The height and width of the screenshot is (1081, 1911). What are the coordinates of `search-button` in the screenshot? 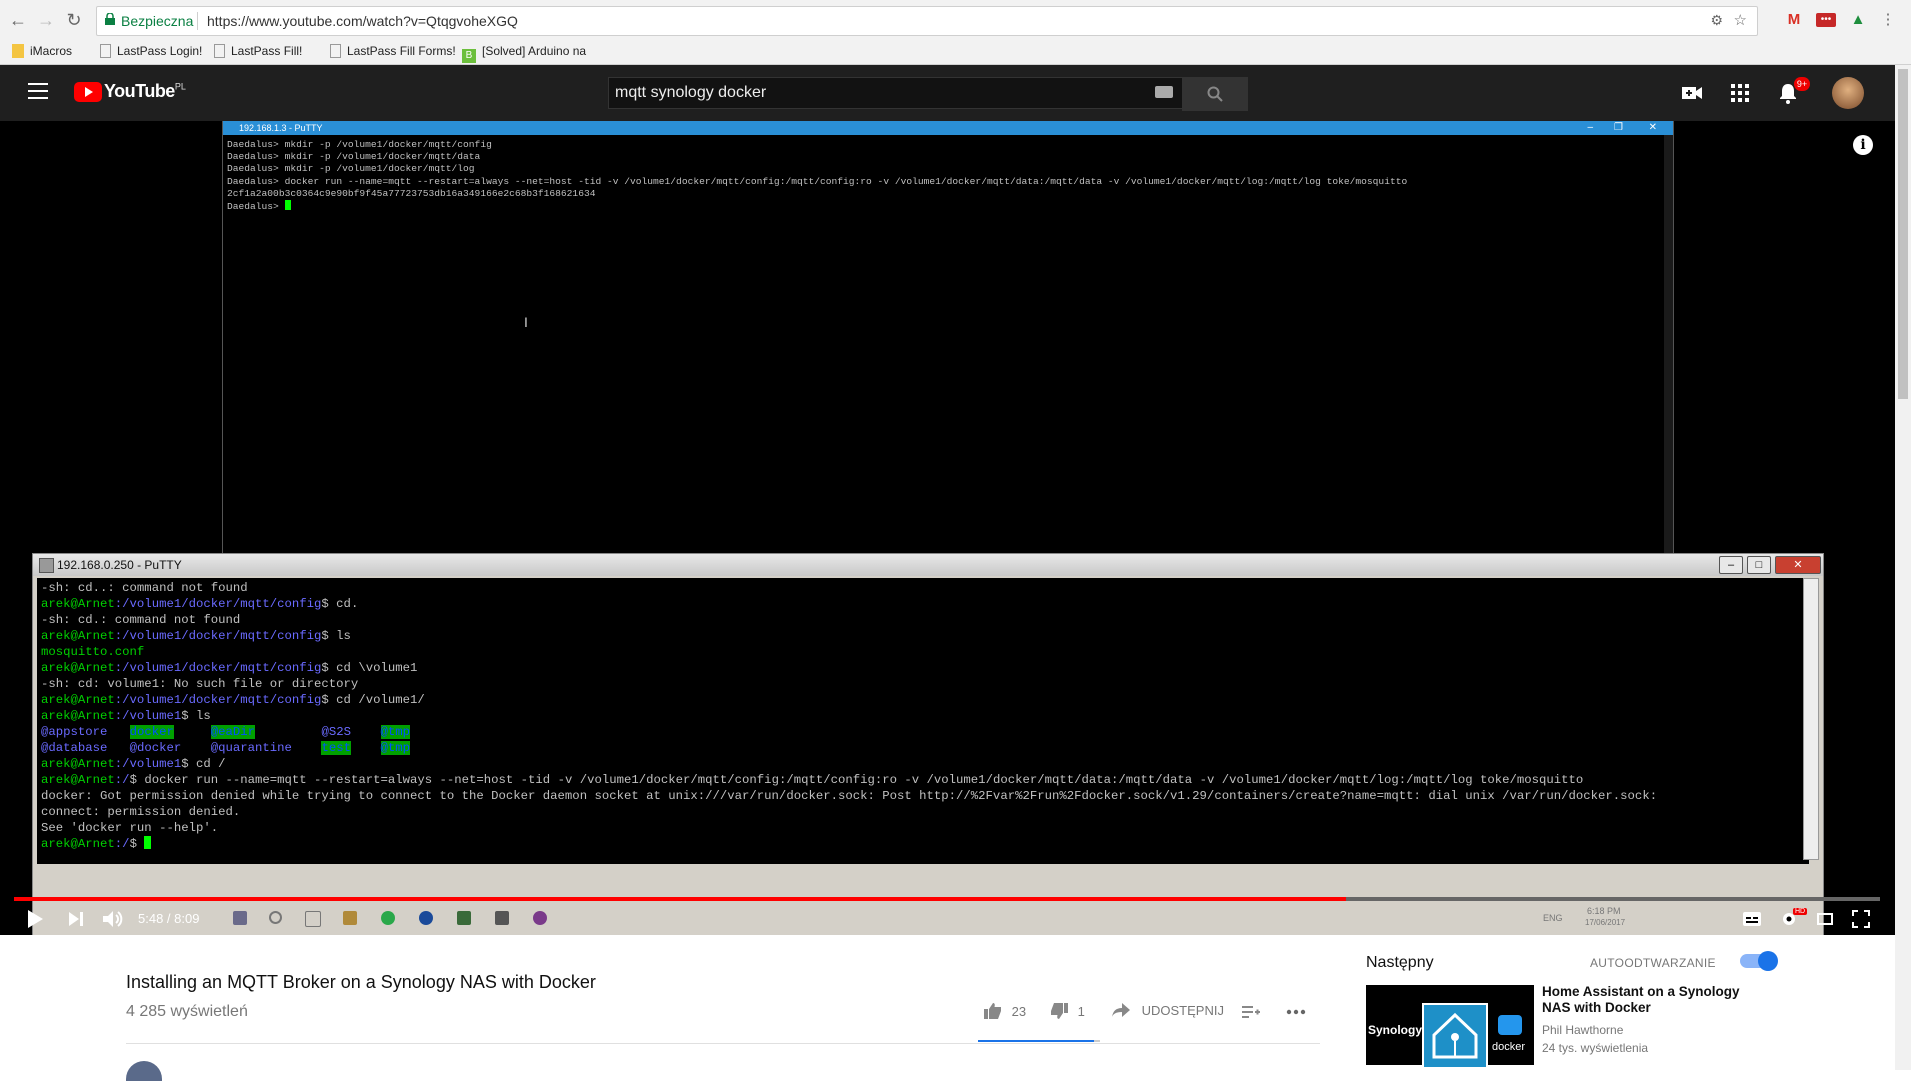 It's located at (1215, 94).